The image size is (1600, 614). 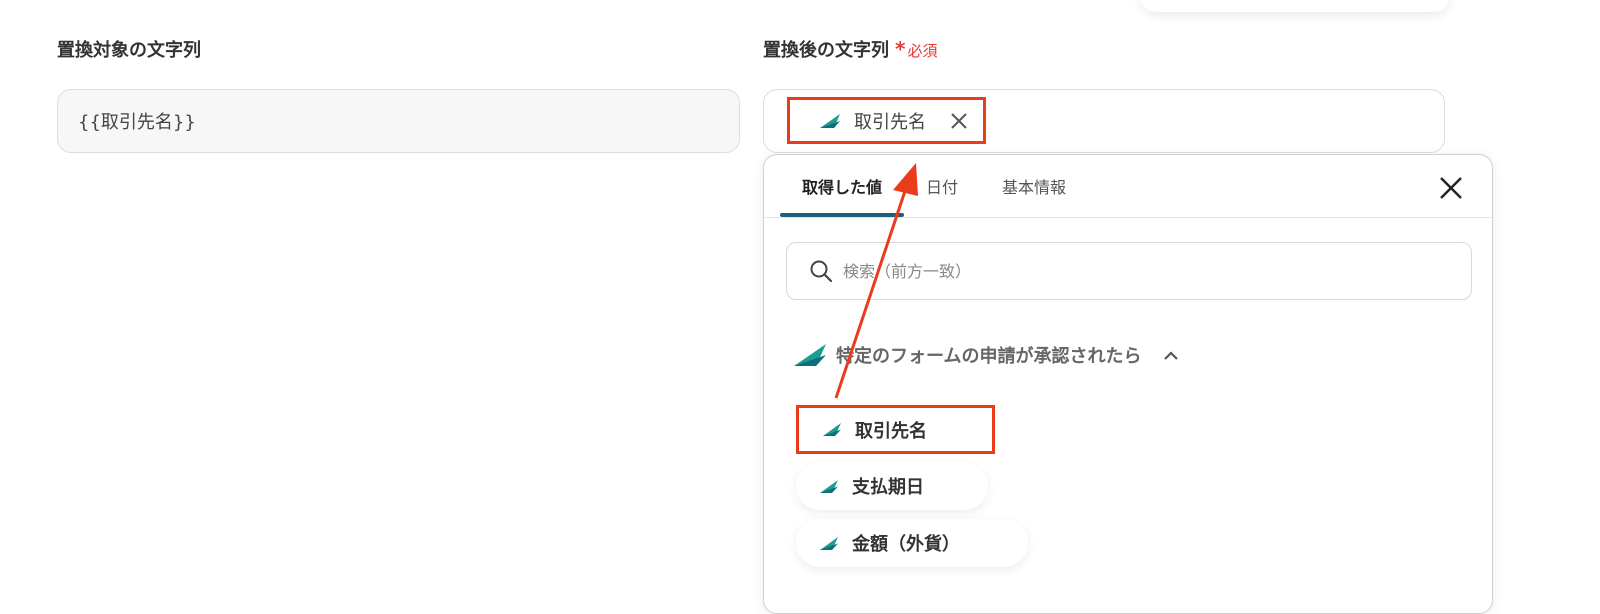 I want to click on list-item-label: 金額（外貨）, so click(x=906, y=544).